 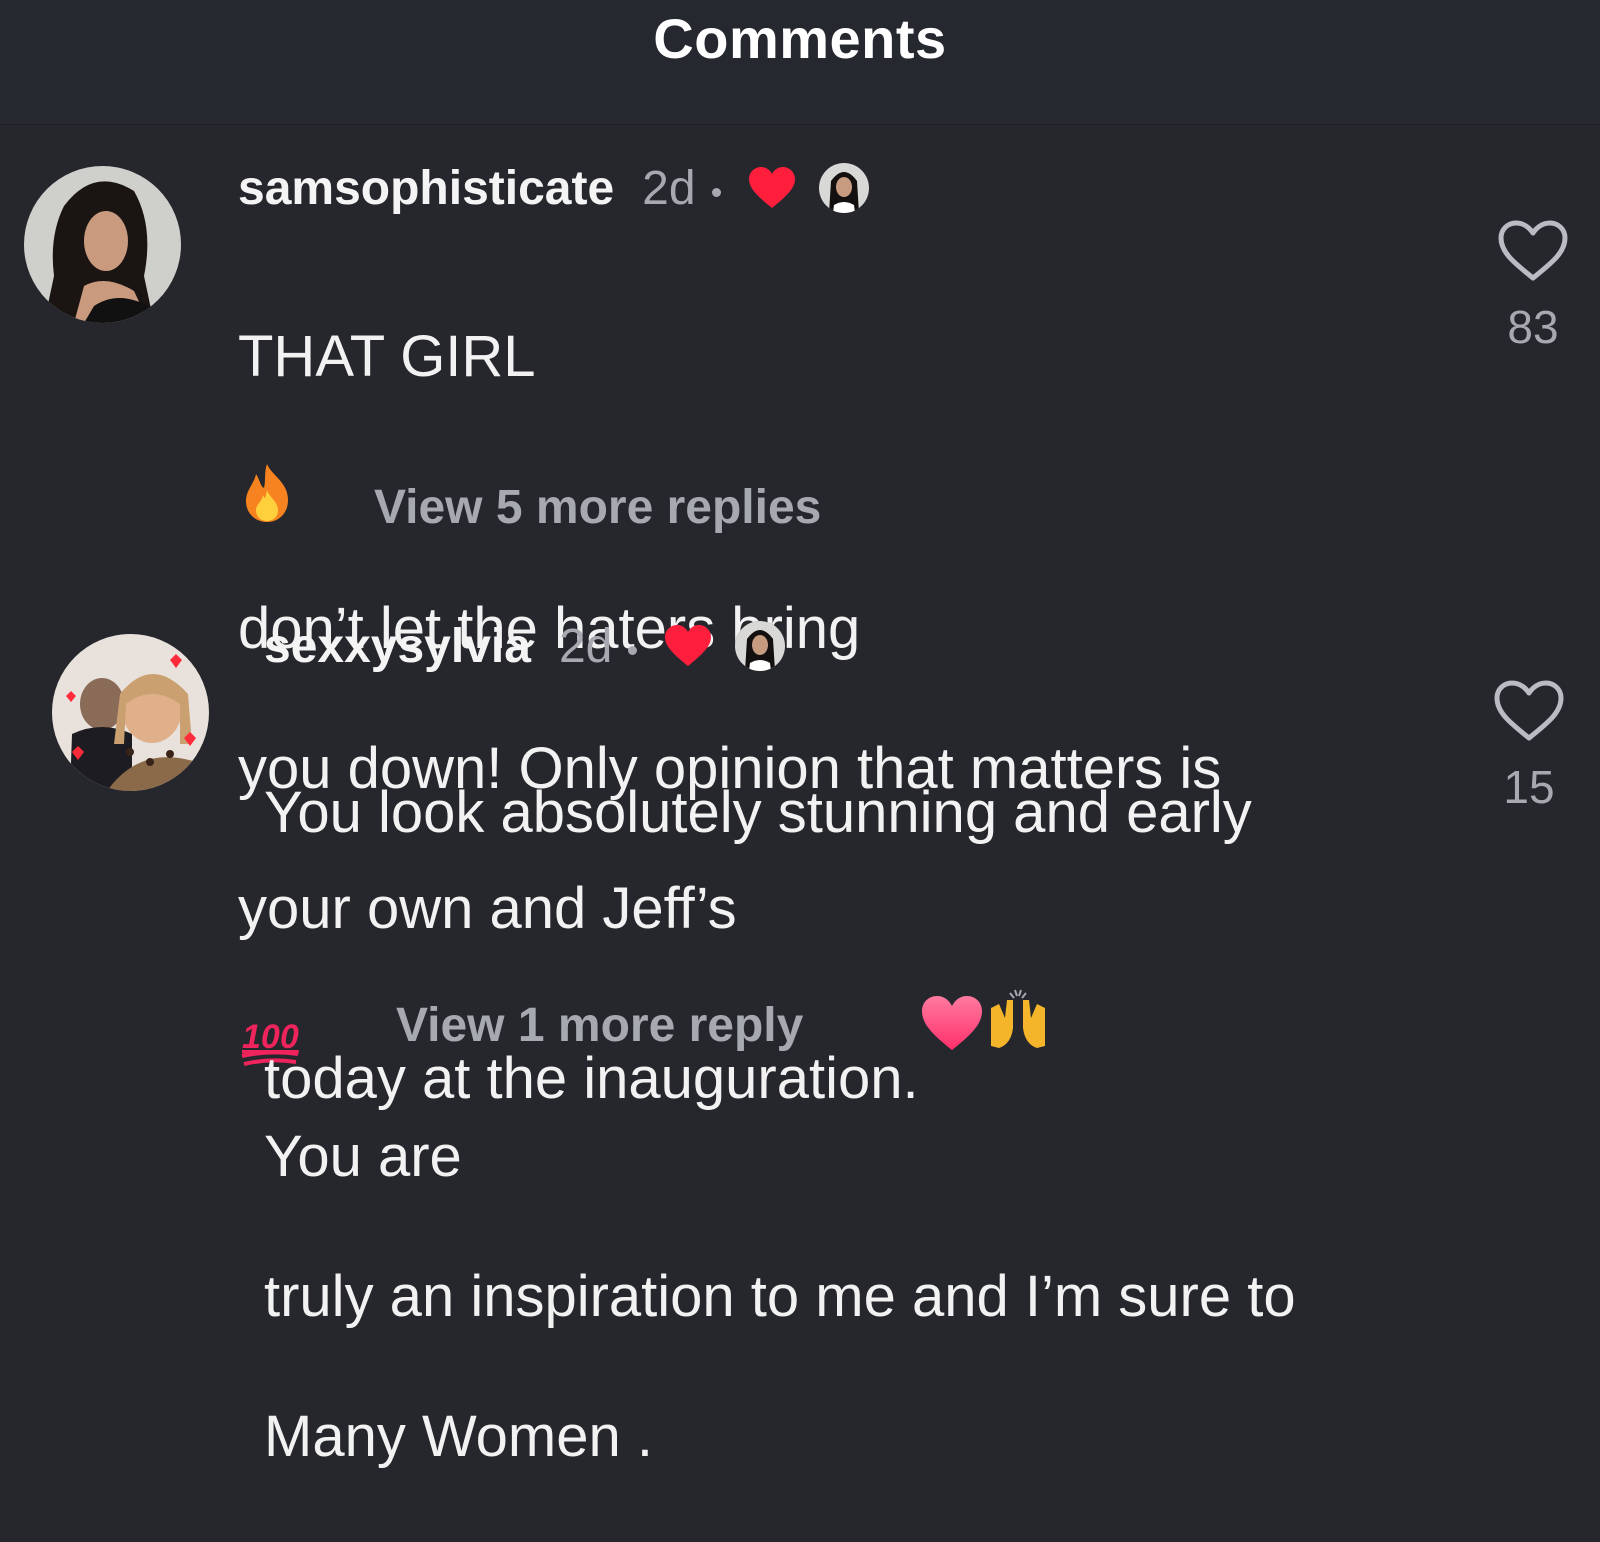 I want to click on username: samsophisticate, so click(x=426, y=188).